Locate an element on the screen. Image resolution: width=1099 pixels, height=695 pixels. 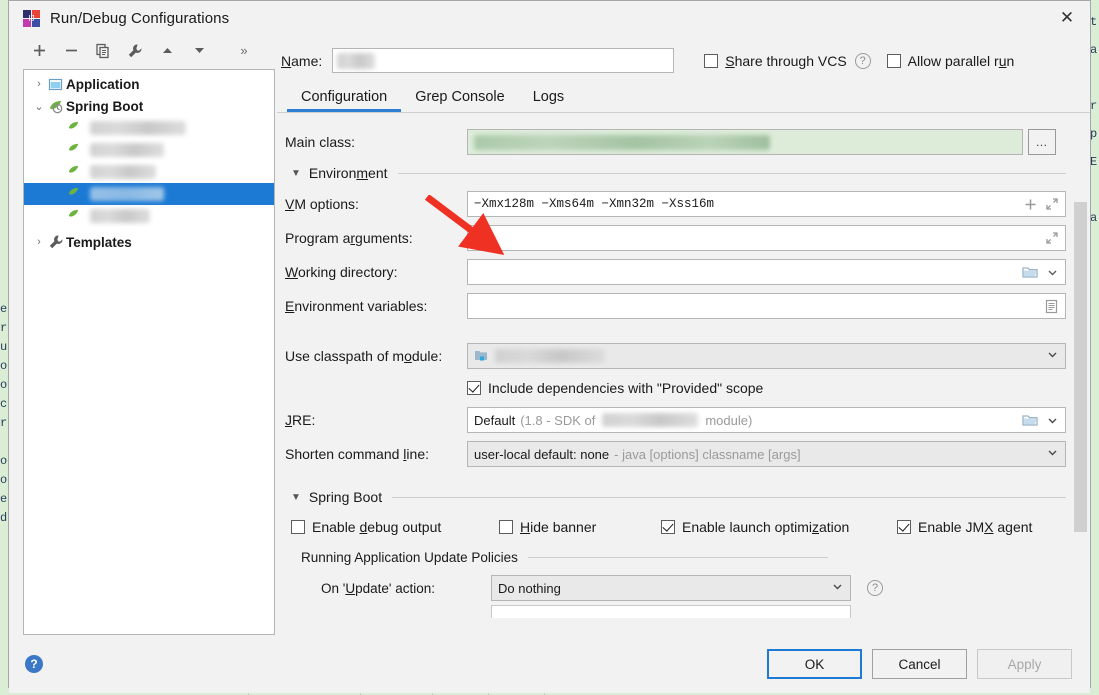
tree-toolbar: » is located at coordinates (143, 50).